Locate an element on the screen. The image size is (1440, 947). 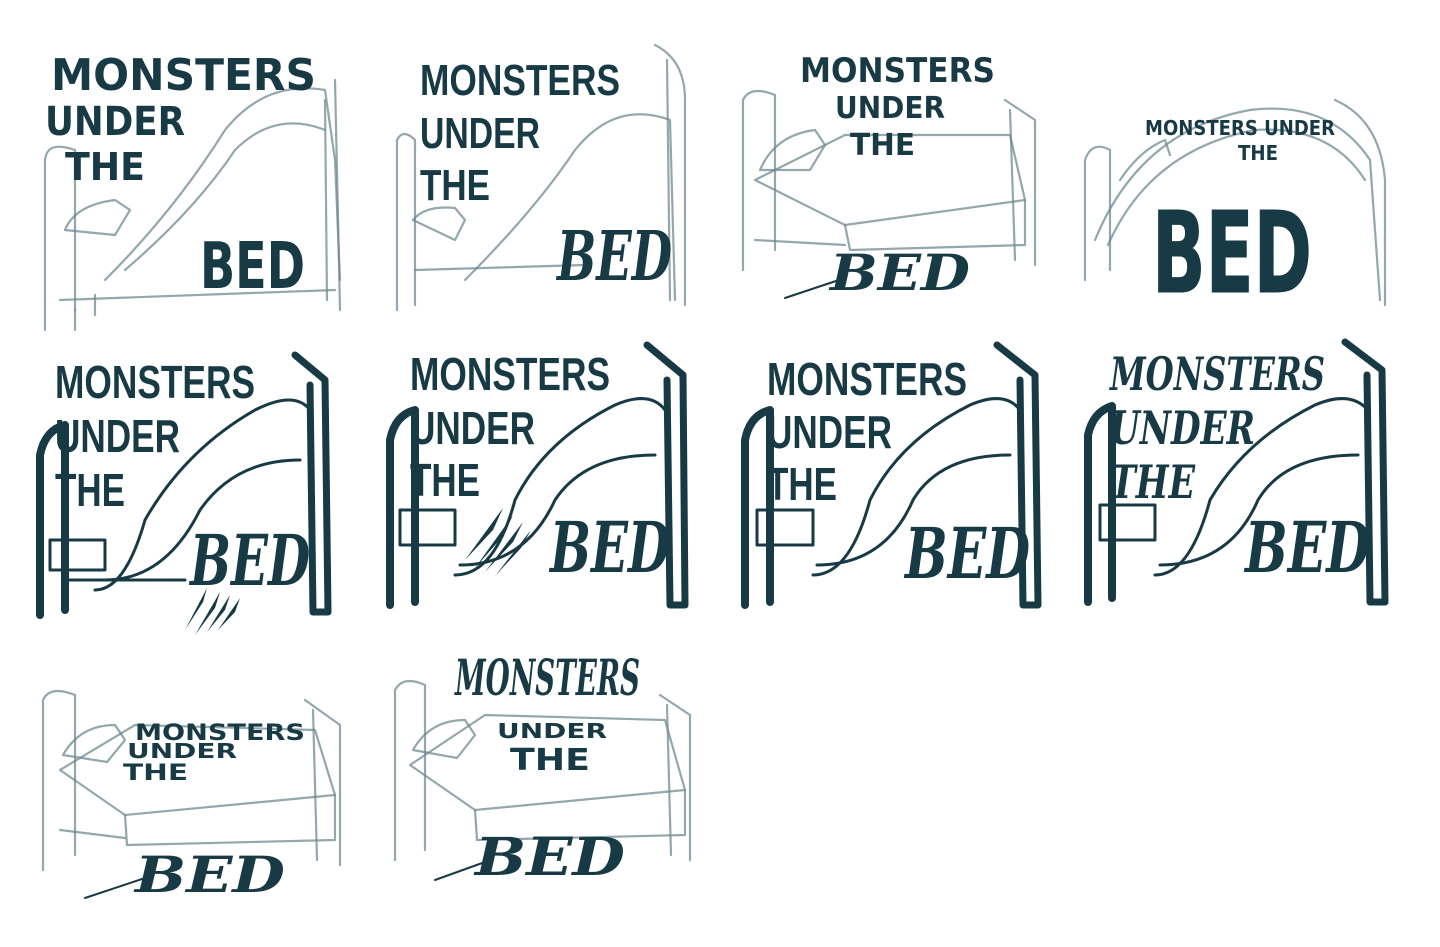
title-line-1: MONSTERS UNDER is located at coordinates (1240, 128).